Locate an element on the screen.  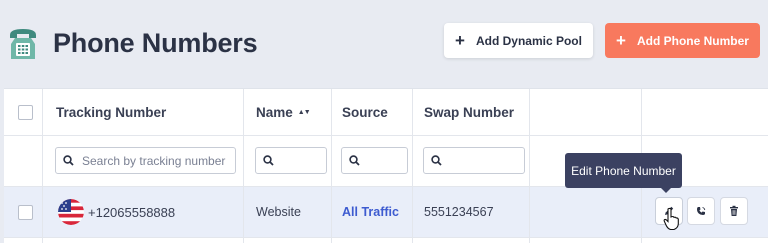
add-phone-number-button: + Add Phone Number is located at coordinates (682, 40).